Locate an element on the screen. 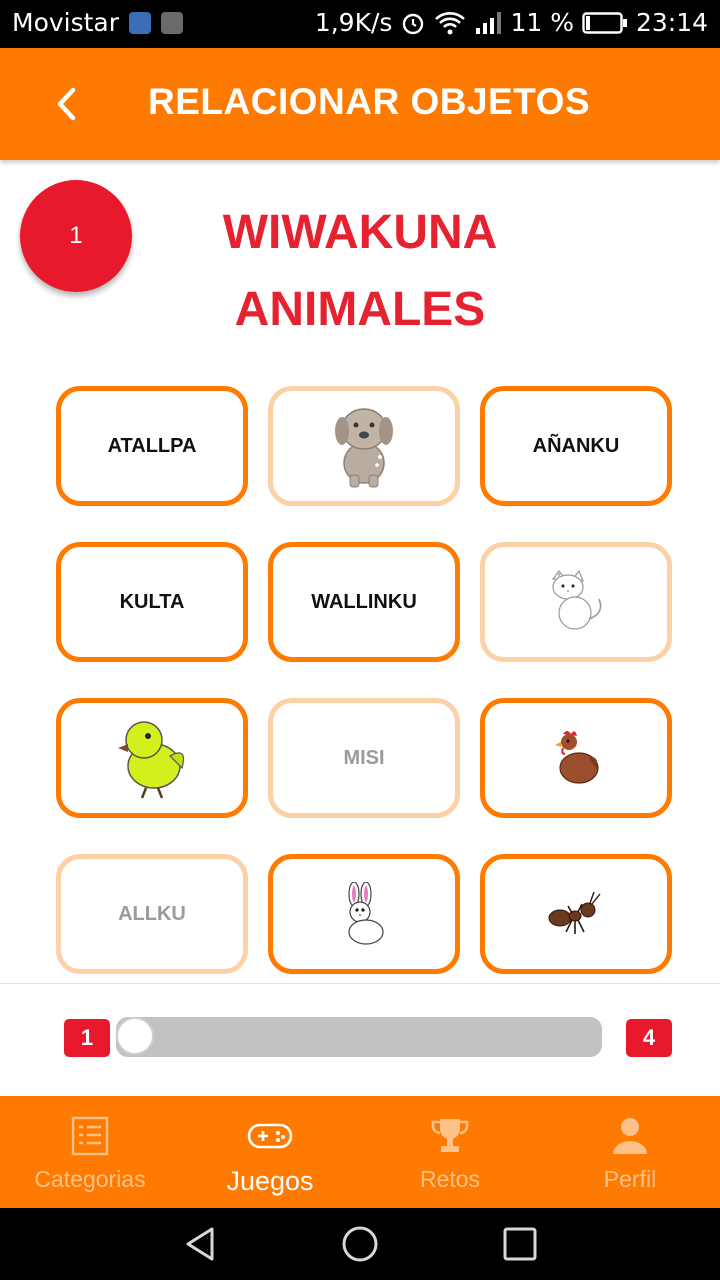  progress-max-badge: 4 is located at coordinates (649, 1038).